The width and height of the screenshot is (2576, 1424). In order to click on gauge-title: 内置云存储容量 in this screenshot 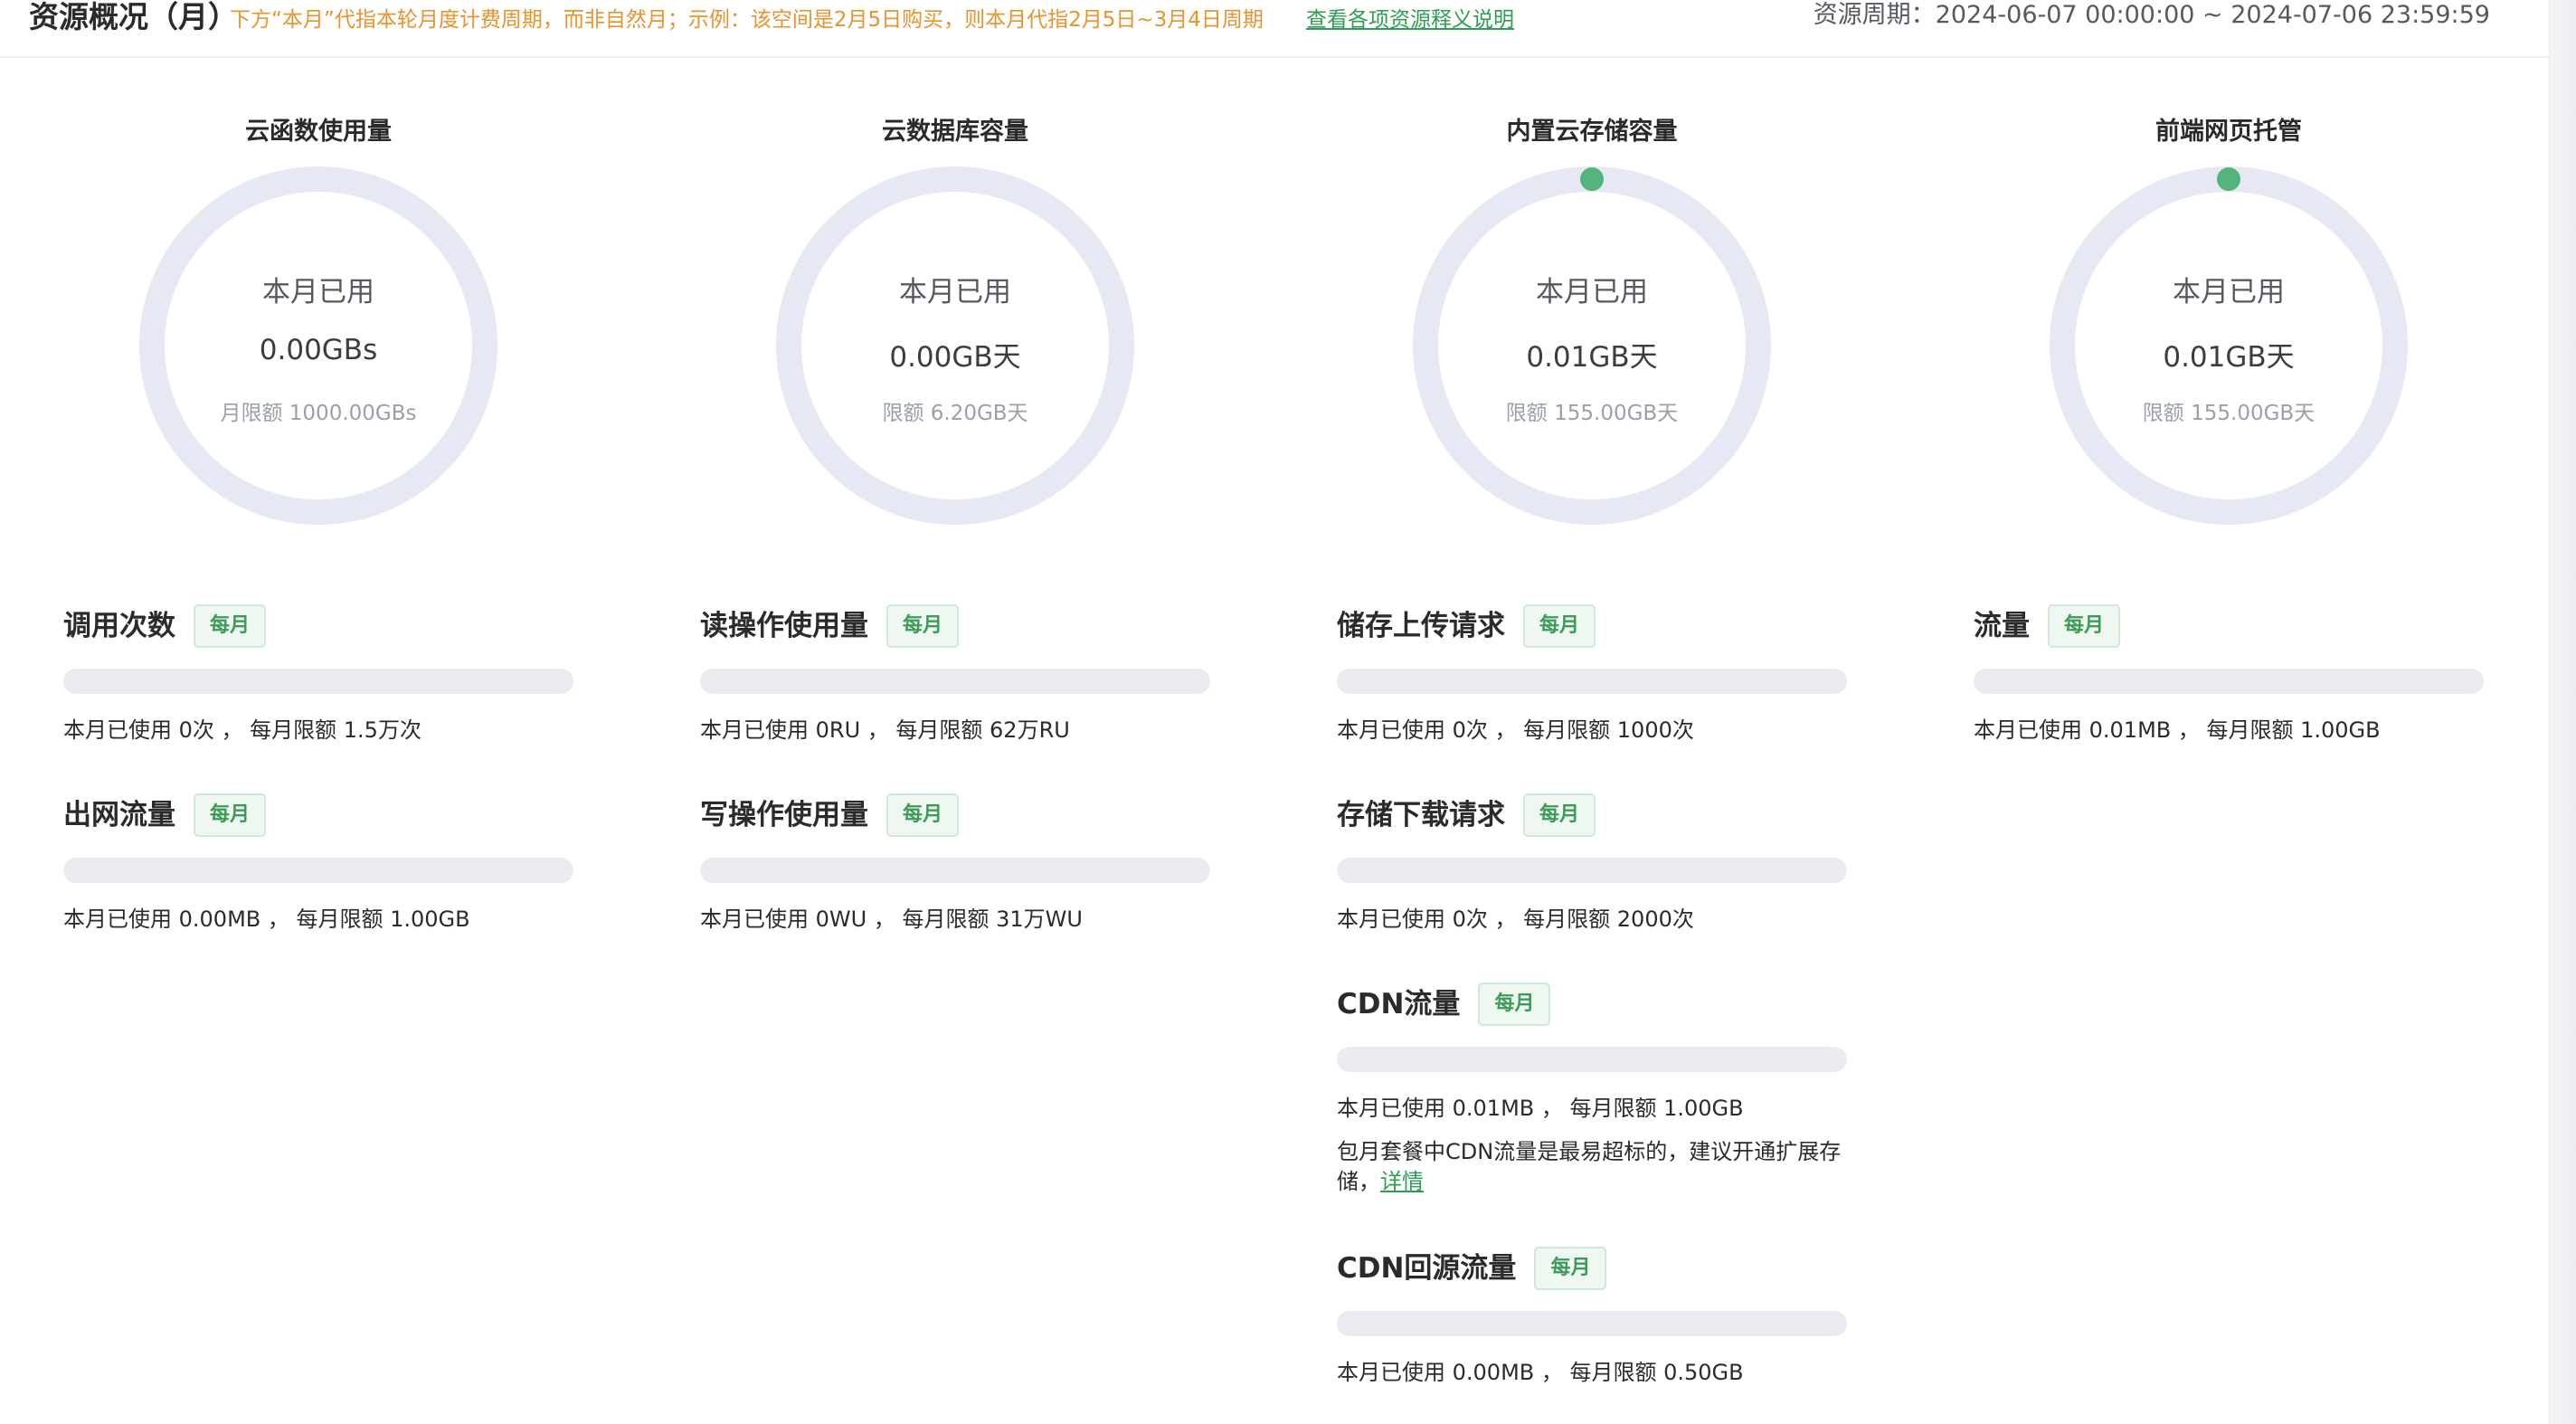, I will do `click(1592, 132)`.